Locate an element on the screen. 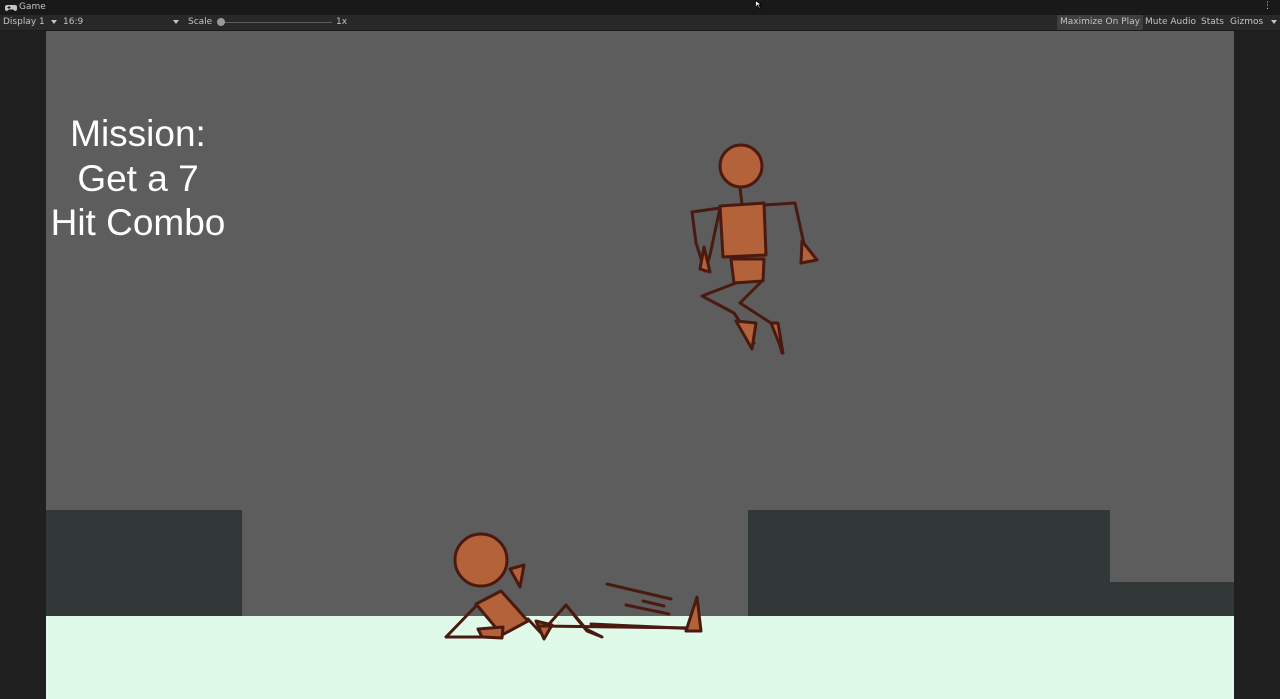  maximize-on-play-toggle: Maximize On Play is located at coordinates (1100, 22).